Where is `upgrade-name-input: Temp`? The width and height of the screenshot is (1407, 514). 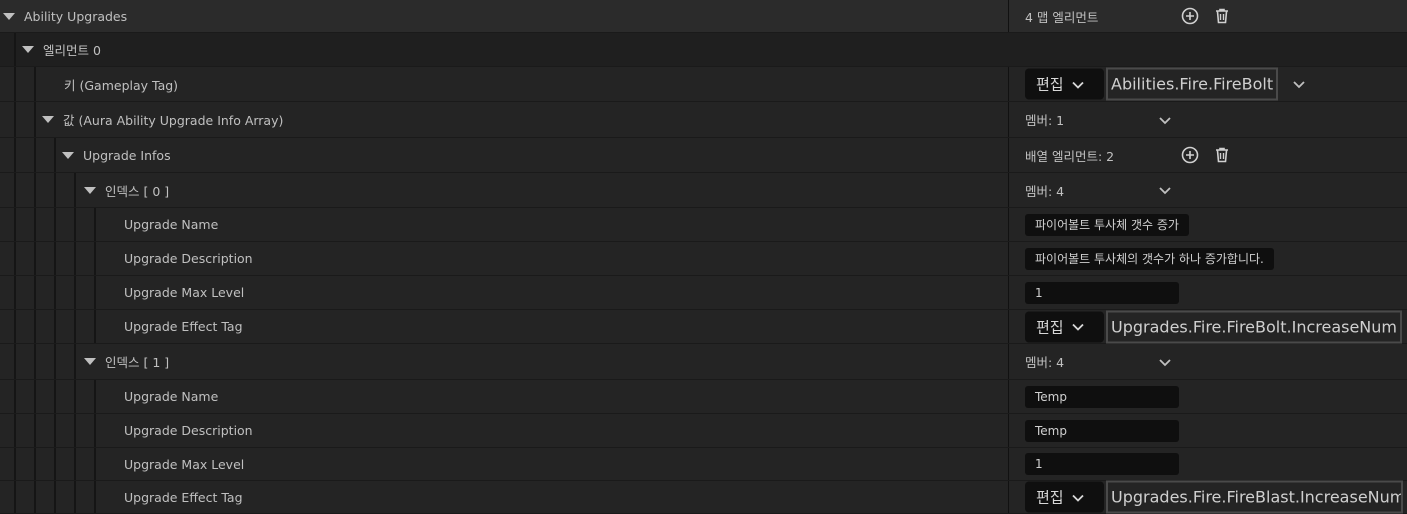
upgrade-name-input: Temp is located at coordinates (1102, 396).